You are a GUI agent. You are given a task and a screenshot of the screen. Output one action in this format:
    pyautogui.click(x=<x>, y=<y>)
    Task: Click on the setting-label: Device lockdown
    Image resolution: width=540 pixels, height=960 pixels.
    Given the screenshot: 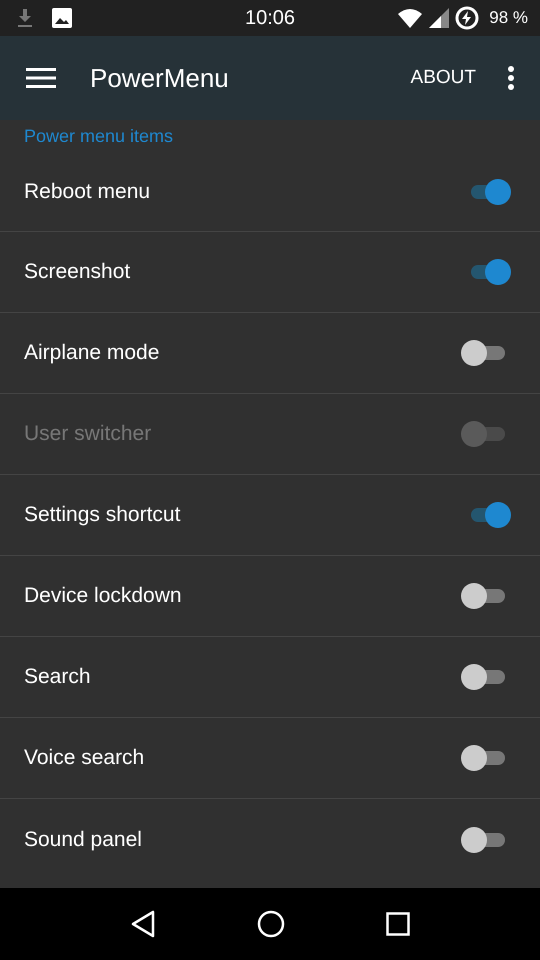 What is the action you would take?
    pyautogui.click(x=103, y=596)
    